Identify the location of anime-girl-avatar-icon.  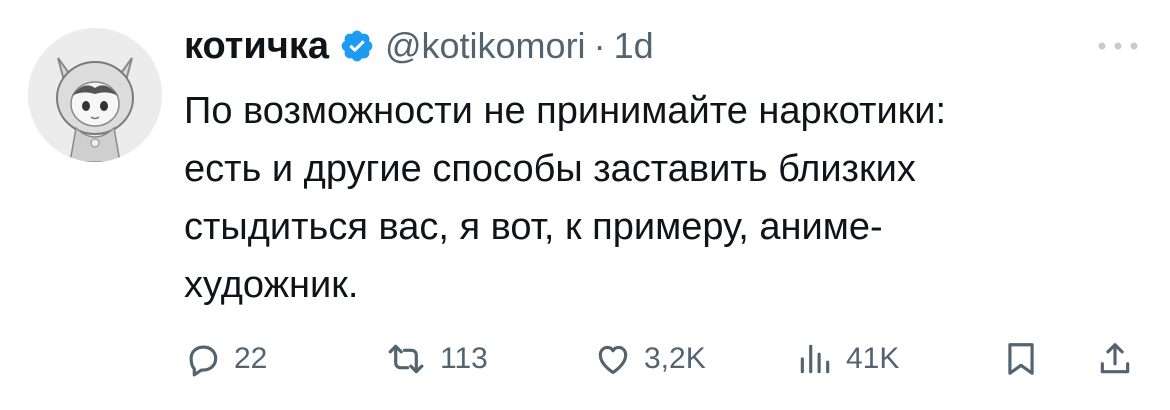
(95, 95).